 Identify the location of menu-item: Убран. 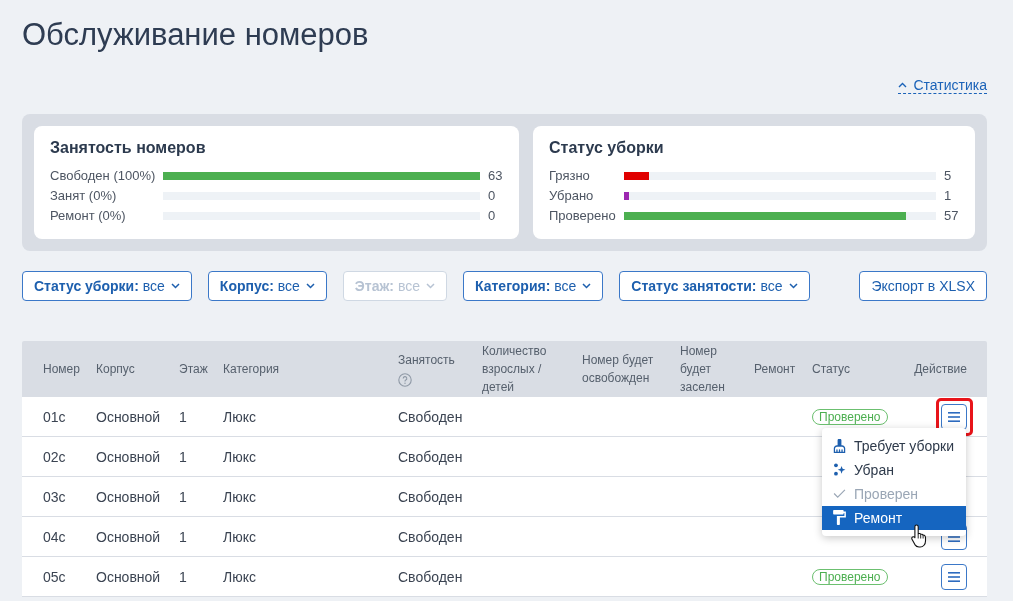
(894, 469).